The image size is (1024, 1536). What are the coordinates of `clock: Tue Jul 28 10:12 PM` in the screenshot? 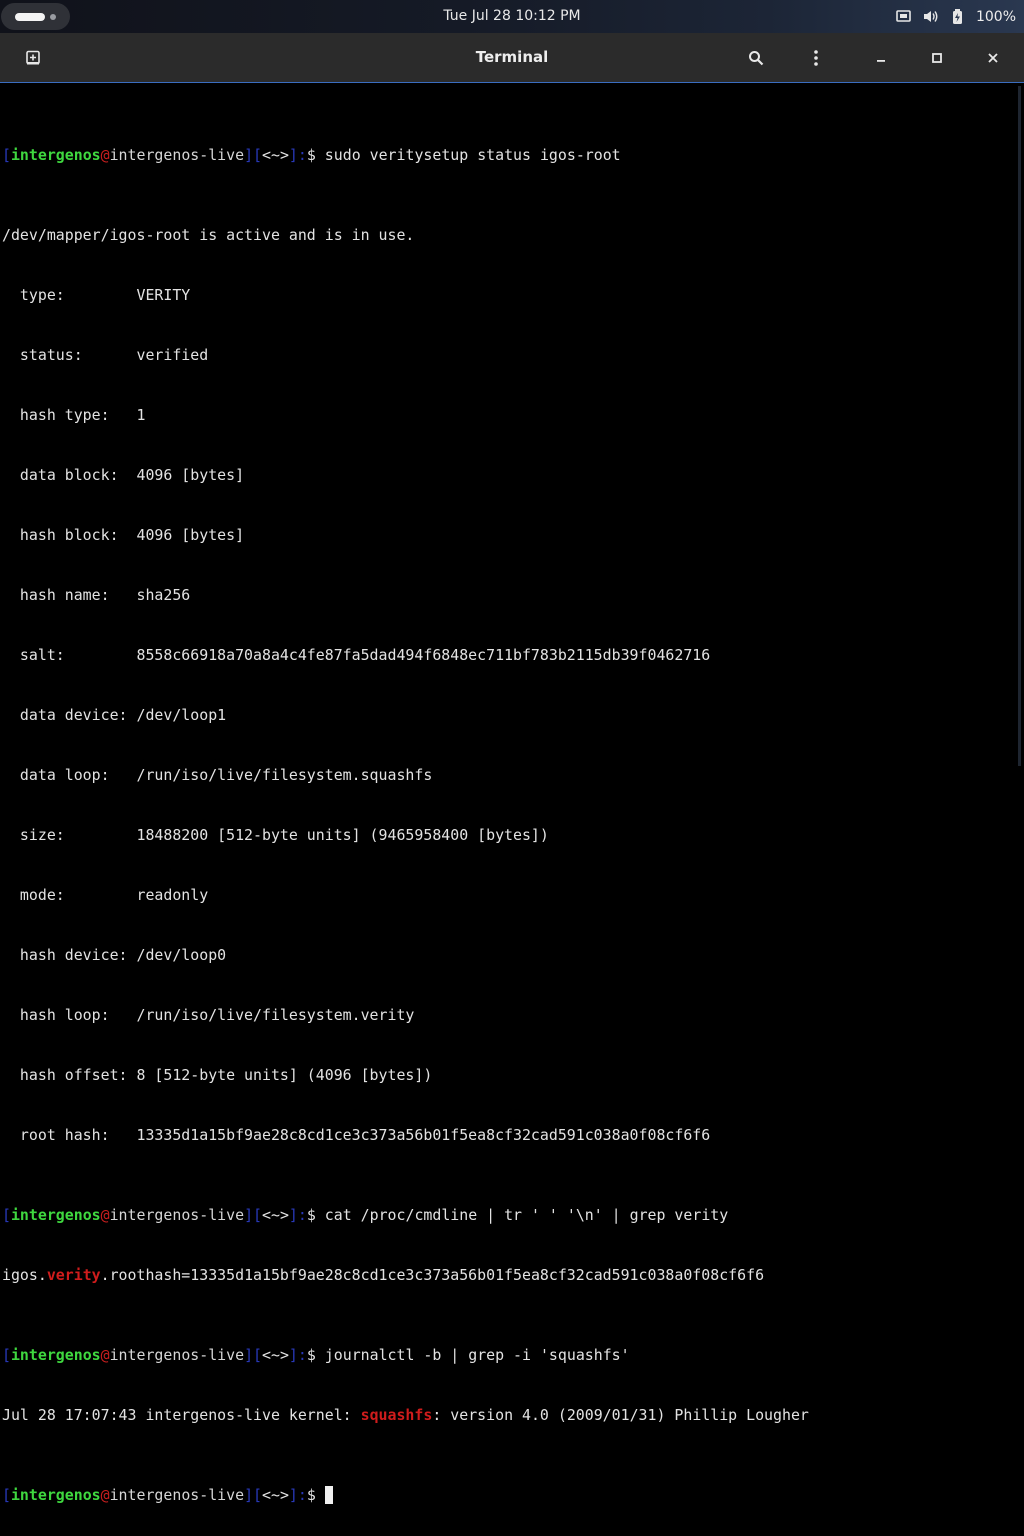 It's located at (512, 16).